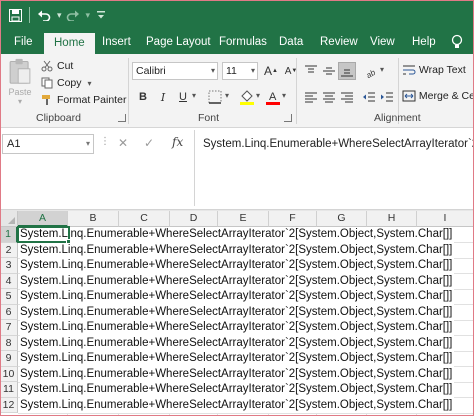 This screenshot has height=416, width=474. Describe the element at coordinates (178, 42) in the screenshot. I see `tab-page-layout: Page Layout` at that location.